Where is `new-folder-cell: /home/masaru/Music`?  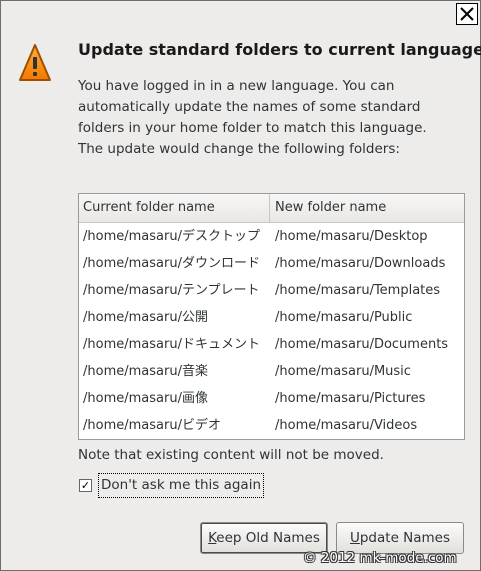
new-folder-cell: /home/masaru/Music is located at coordinates (343, 371).